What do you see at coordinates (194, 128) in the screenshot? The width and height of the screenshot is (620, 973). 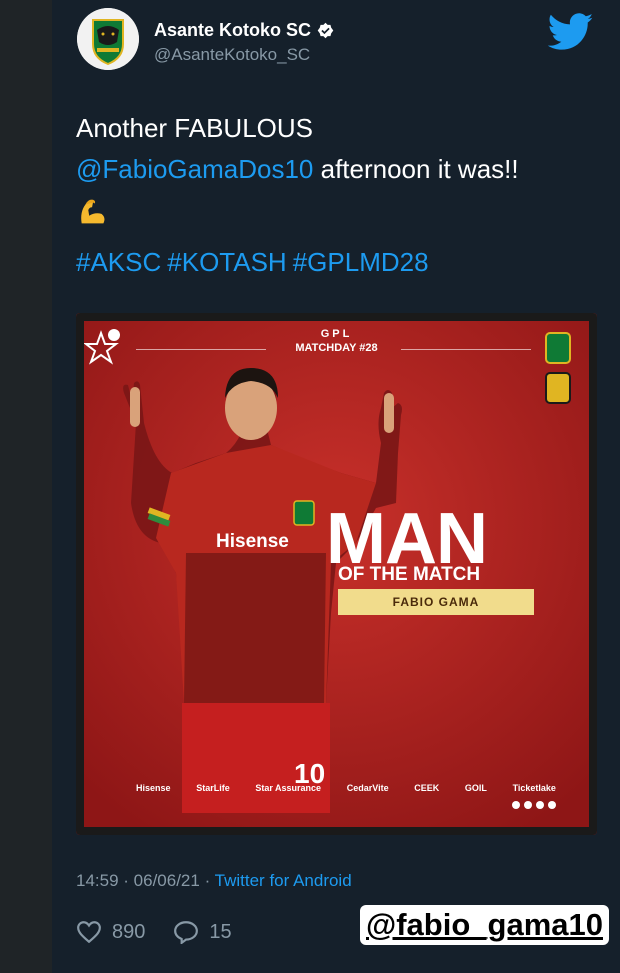 I see `tweet-line-1: Another FABULOUS` at bounding box center [194, 128].